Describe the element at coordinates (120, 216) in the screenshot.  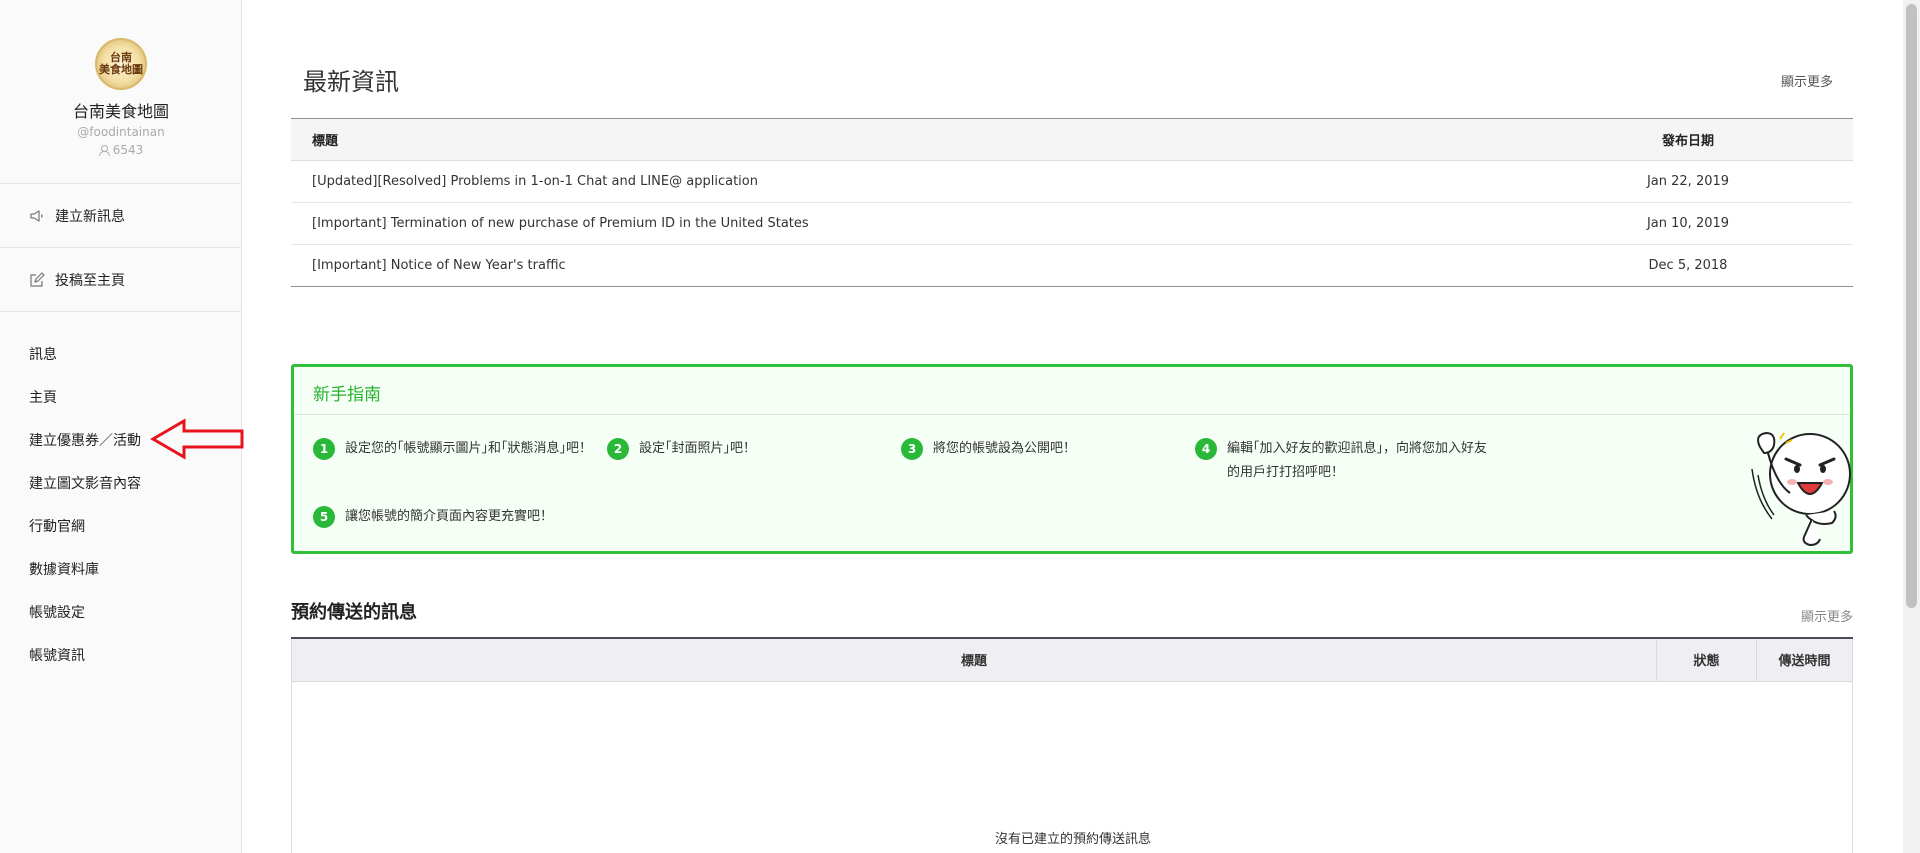
I see `create-message-button: 建立新訊息` at that location.